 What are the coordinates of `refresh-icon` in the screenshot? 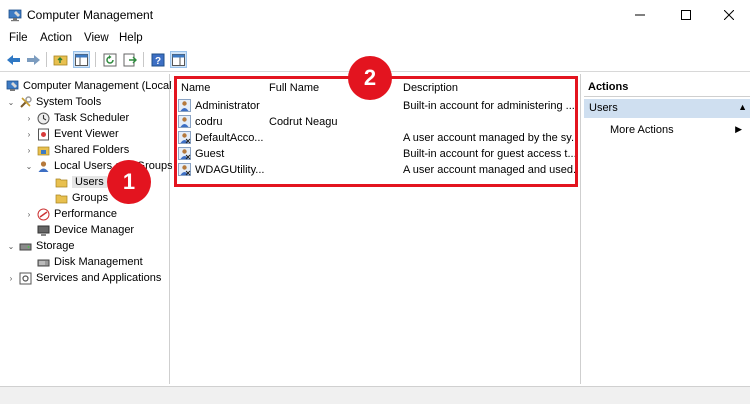 It's located at (109, 59).